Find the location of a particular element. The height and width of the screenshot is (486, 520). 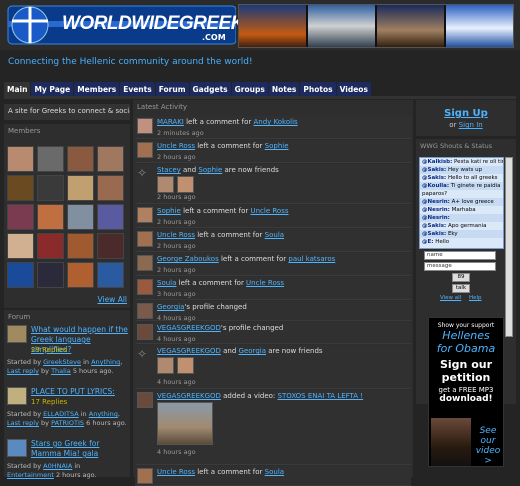

last-reply-user-link: PATRIOTIS is located at coordinates (67, 423).